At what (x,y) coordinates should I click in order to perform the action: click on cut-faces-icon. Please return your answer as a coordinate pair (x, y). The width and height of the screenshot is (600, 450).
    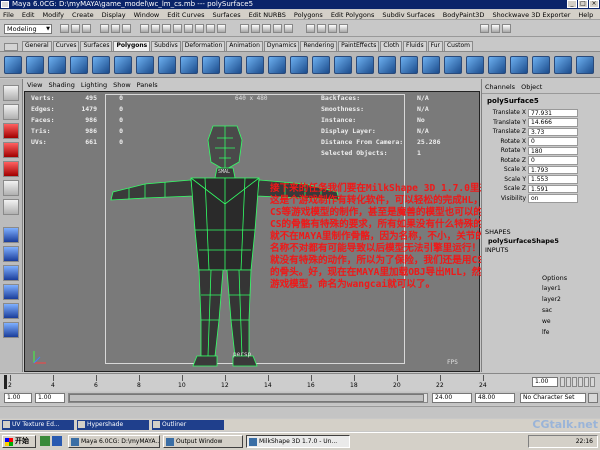
    Looking at the image, I should click on (387, 65).